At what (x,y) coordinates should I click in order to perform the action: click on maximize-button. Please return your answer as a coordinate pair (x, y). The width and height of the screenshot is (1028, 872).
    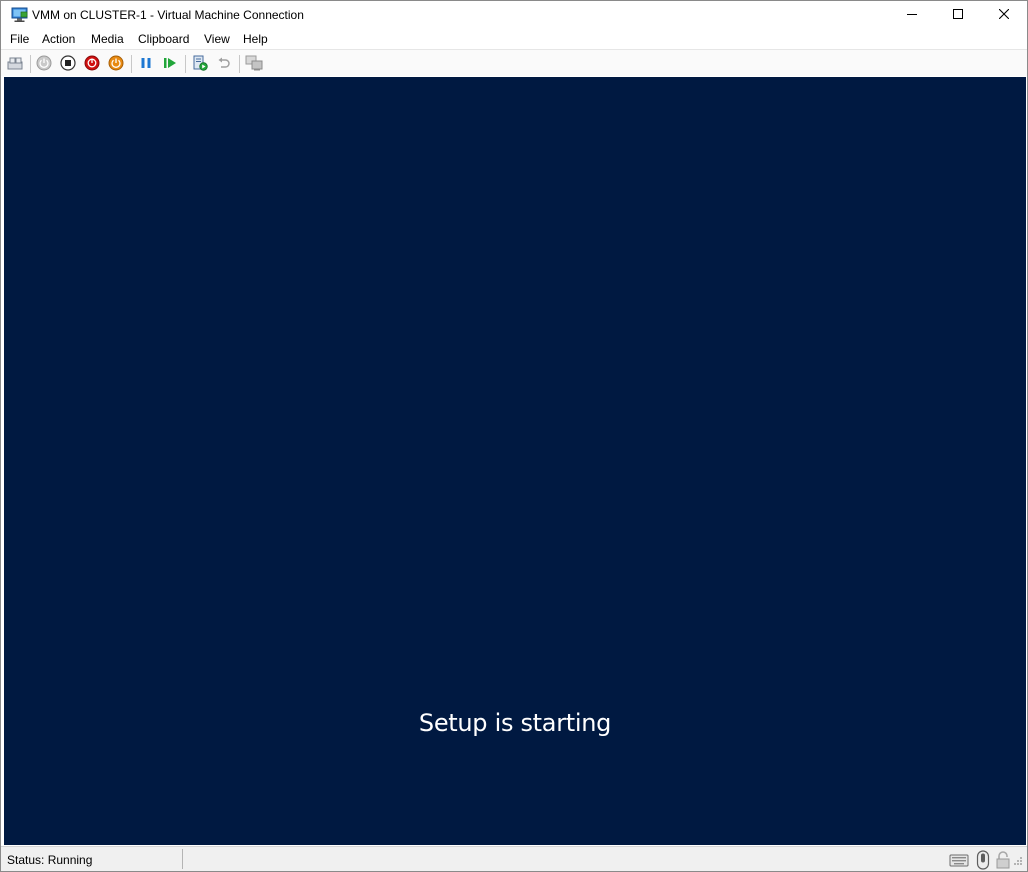
    Looking at the image, I should click on (958, 15).